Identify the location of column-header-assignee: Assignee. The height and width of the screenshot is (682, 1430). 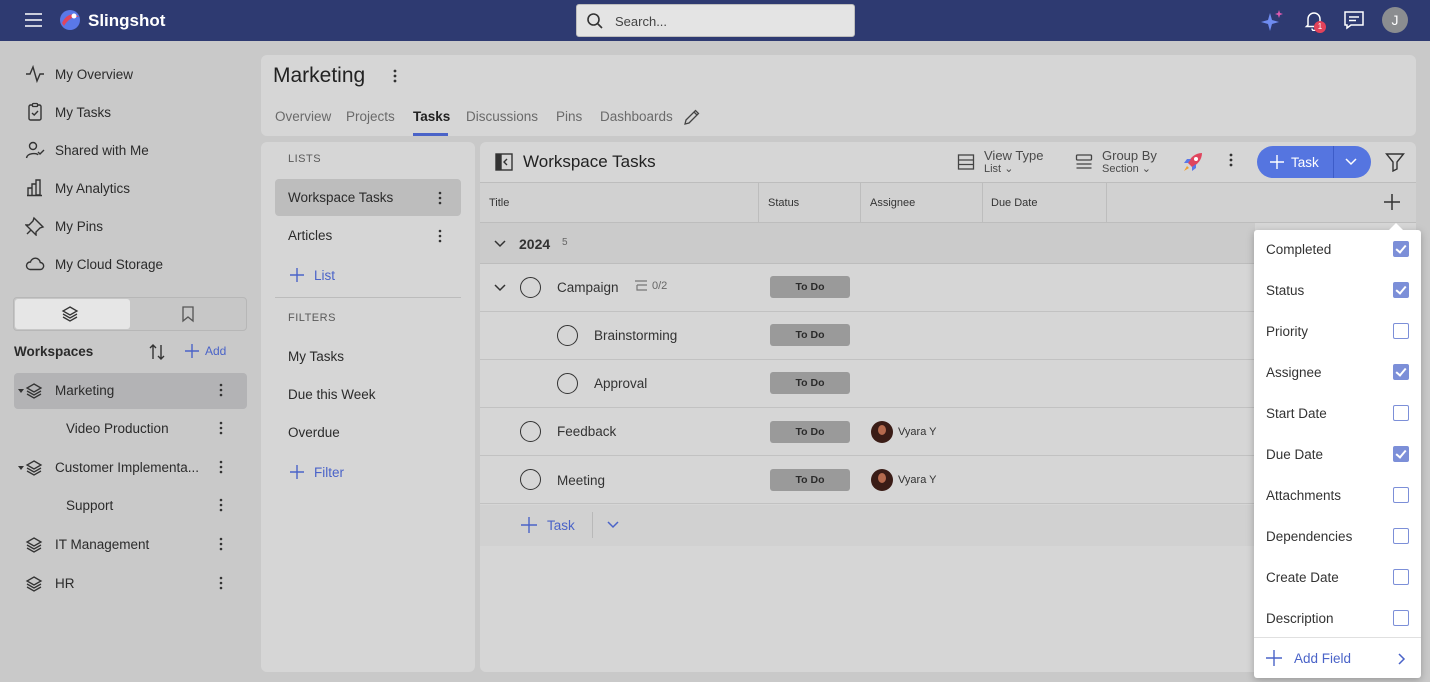
(892, 203).